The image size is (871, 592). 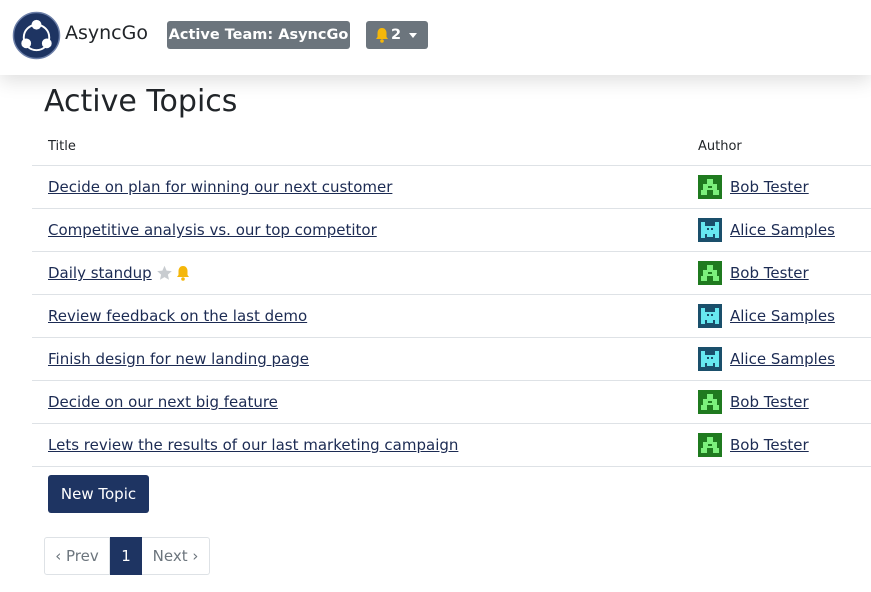 I want to click on pagination: ‹ Prev 1 Next ›, so click(x=127, y=556).